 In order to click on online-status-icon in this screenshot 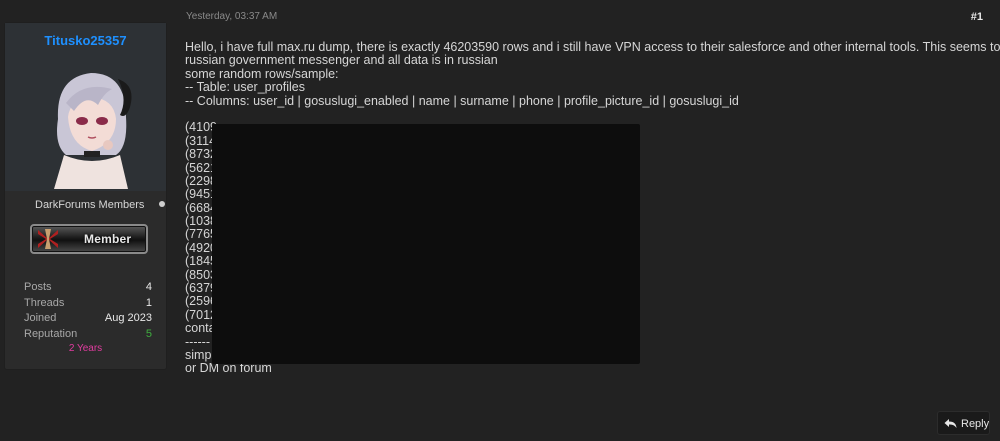, I will do `click(162, 204)`.